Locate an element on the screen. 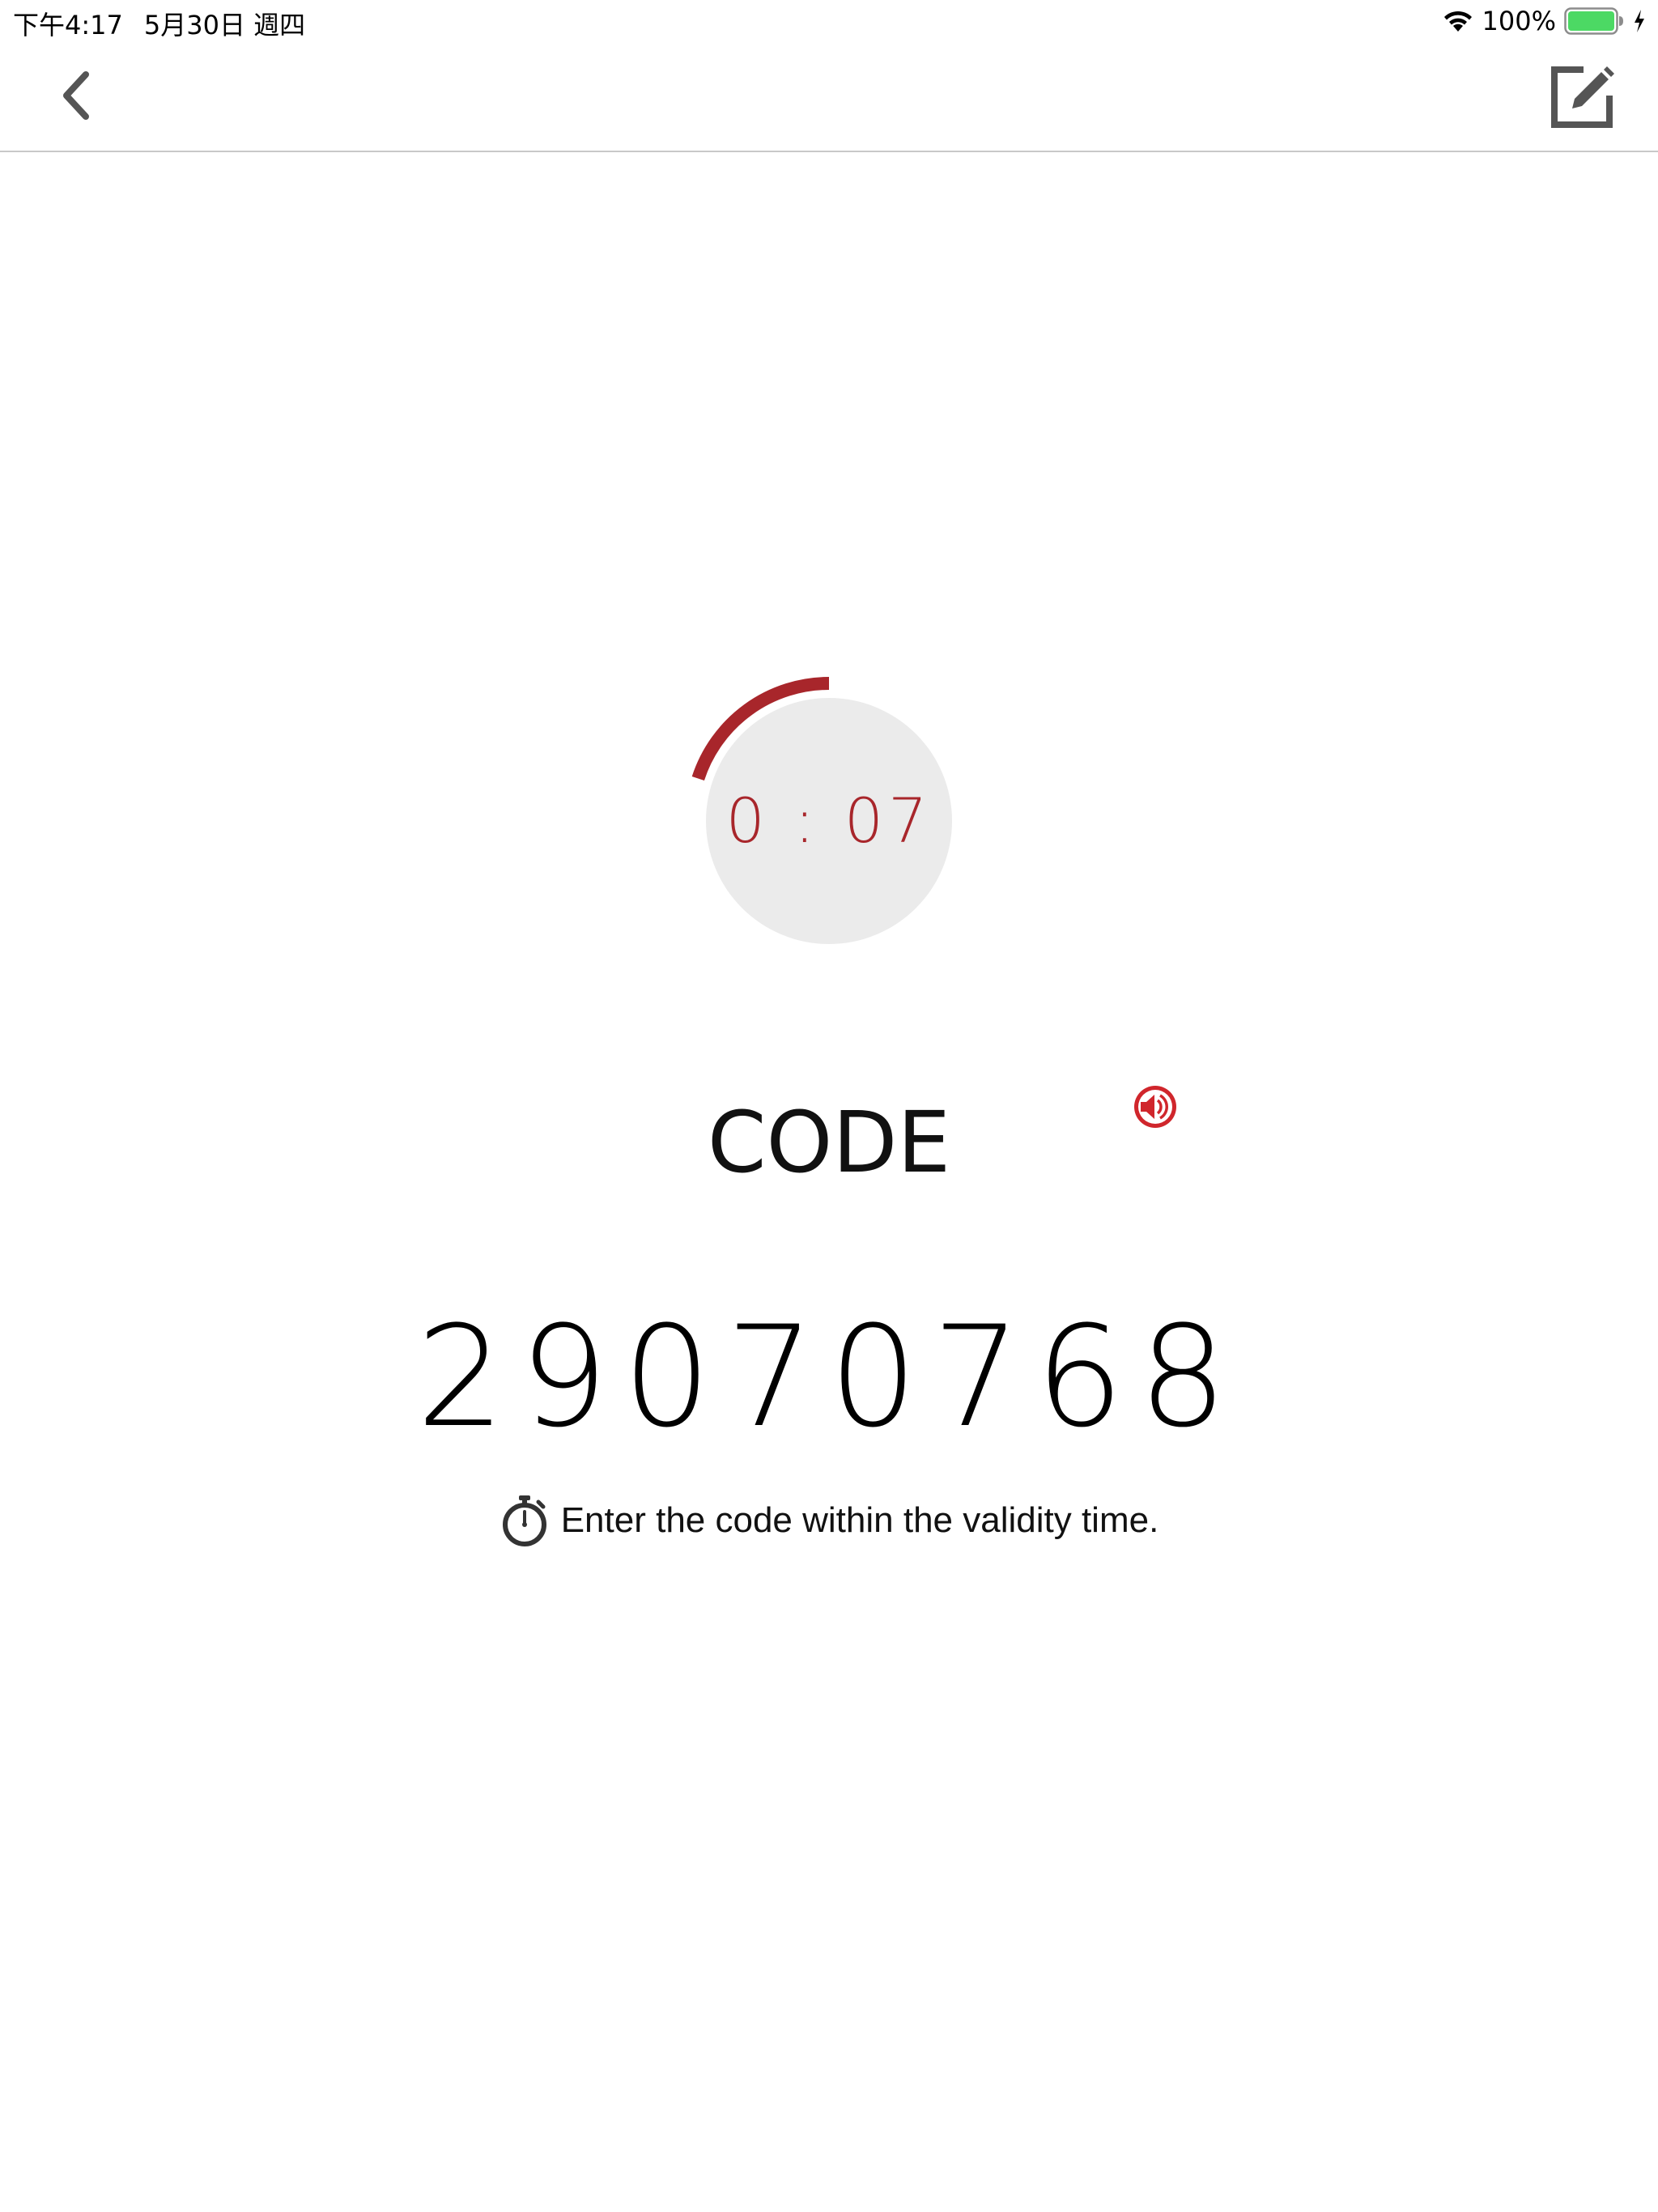 The height and width of the screenshot is (2212, 1658). edit-button is located at coordinates (1582, 97).